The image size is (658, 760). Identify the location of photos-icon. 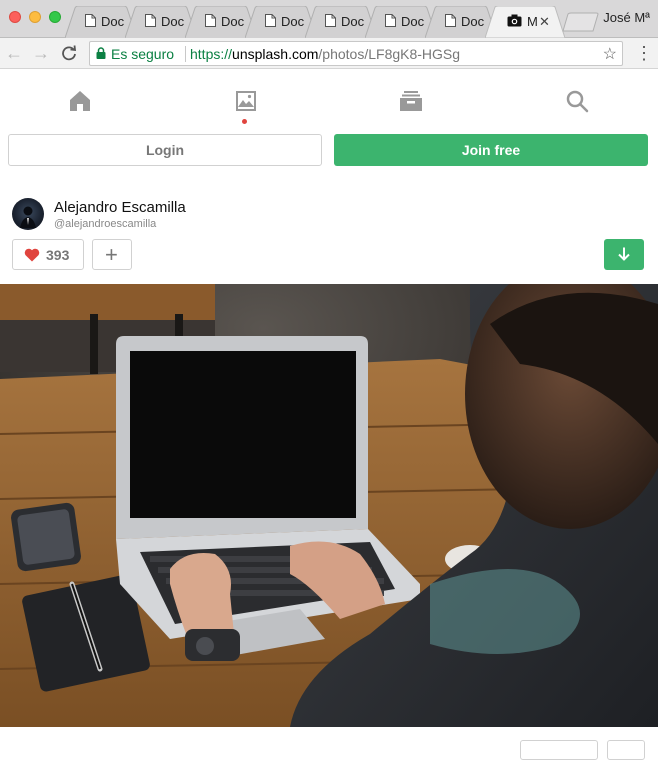
(246, 101).